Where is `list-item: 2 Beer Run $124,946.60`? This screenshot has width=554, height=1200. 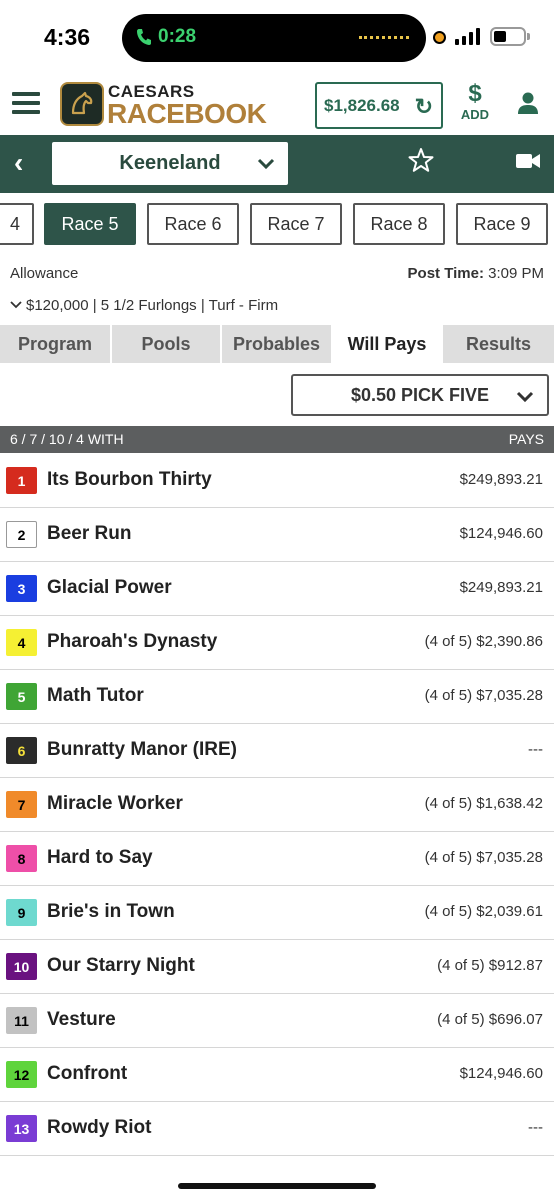
list-item: 2 Beer Run $124,946.60 is located at coordinates (277, 535).